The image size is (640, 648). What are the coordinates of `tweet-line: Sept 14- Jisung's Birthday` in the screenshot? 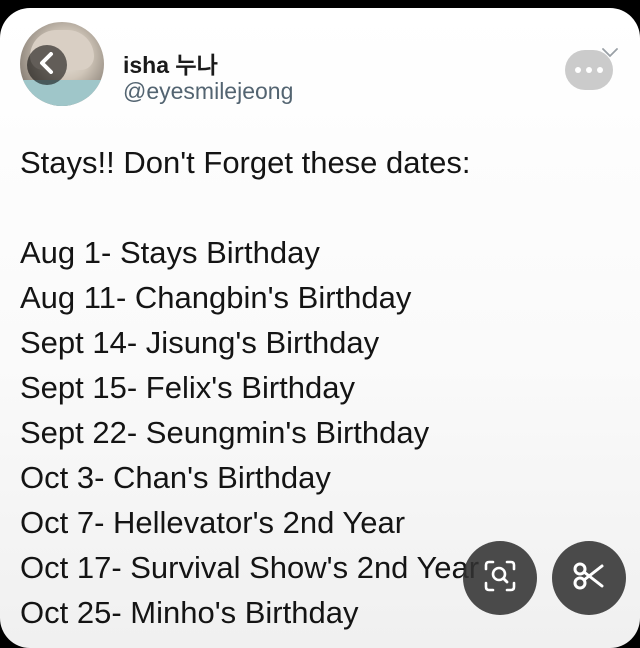 It's located at (200, 342).